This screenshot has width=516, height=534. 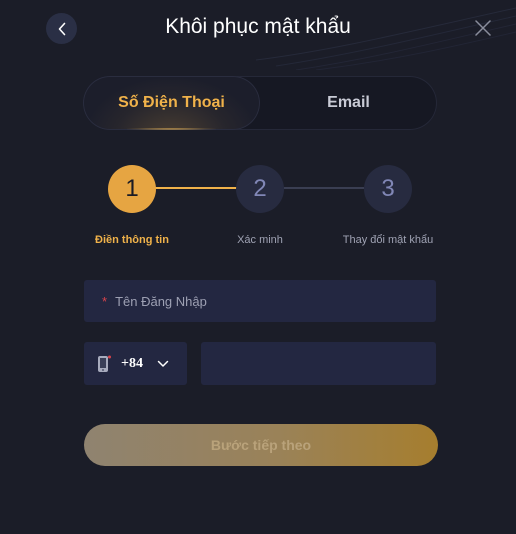 I want to click on tab-phone: Số Điện Thoại, so click(x=171, y=103).